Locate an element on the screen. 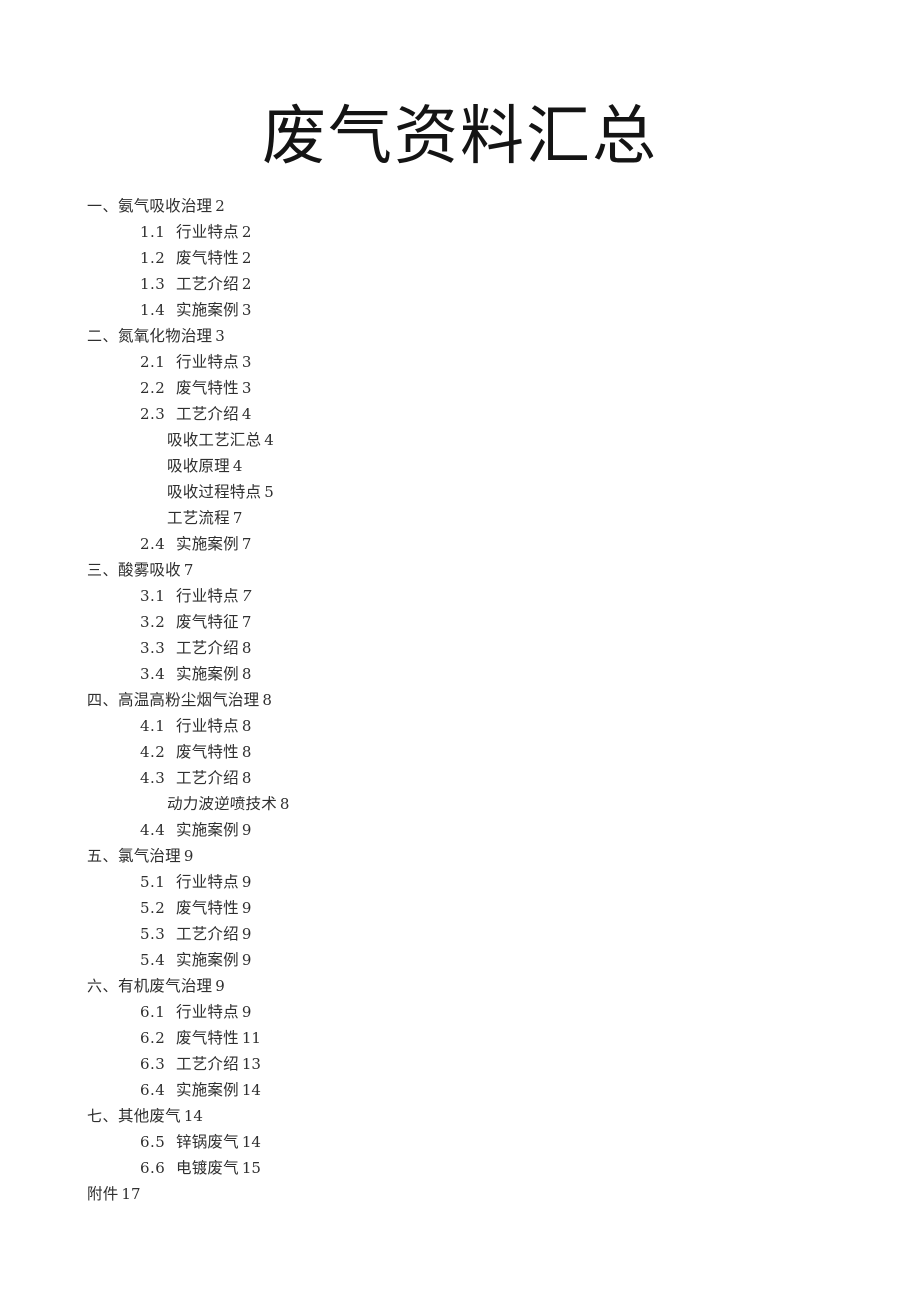 This screenshot has width=920, height=1301. toc-entry: 3.1 行业特点 7 is located at coordinates (460, 596).